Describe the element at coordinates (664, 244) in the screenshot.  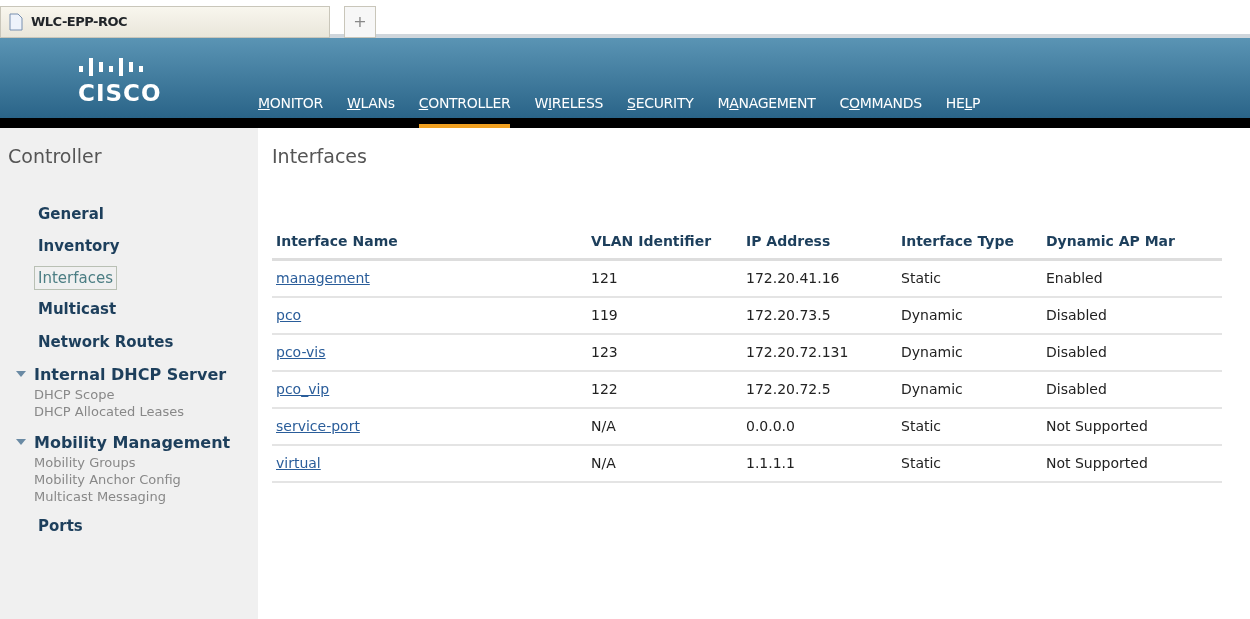
I see `column-header: VLAN Identifier` at that location.